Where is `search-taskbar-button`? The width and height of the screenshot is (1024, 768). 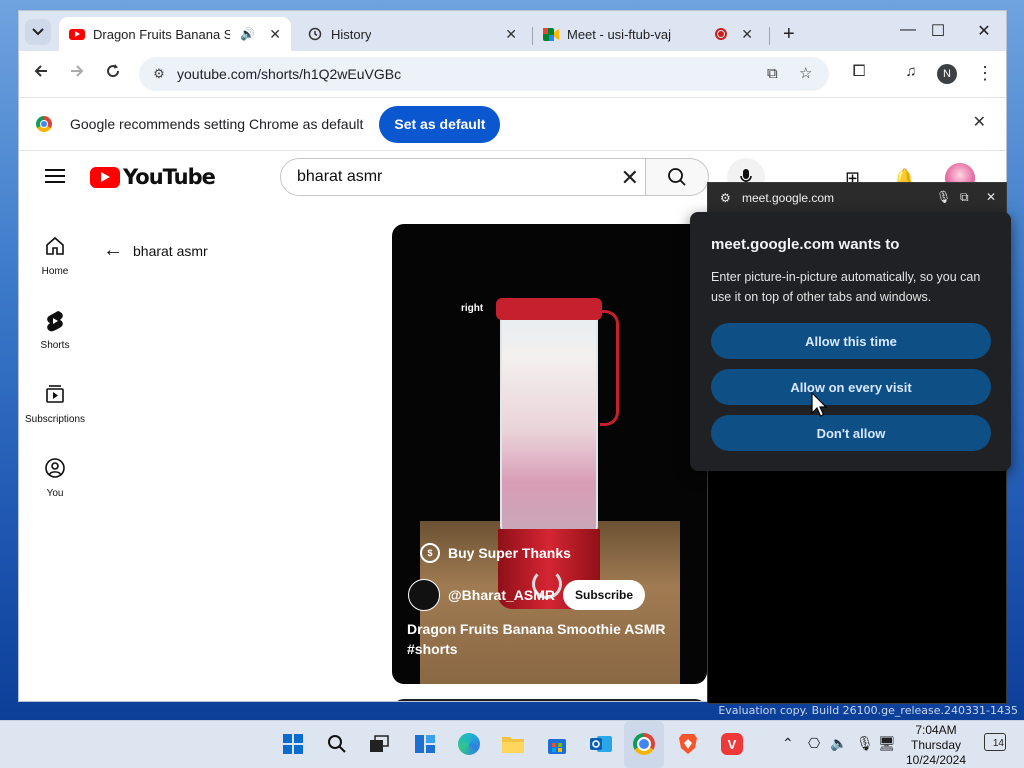 search-taskbar-button is located at coordinates (337, 744).